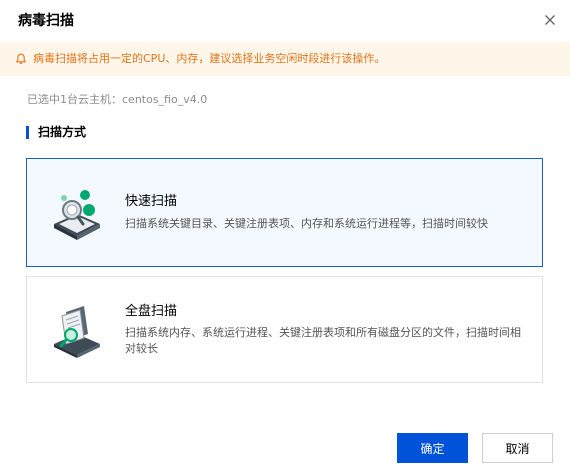 The image size is (570, 476). Describe the element at coordinates (517, 448) in the screenshot. I see `cancel-button: 取消` at that location.